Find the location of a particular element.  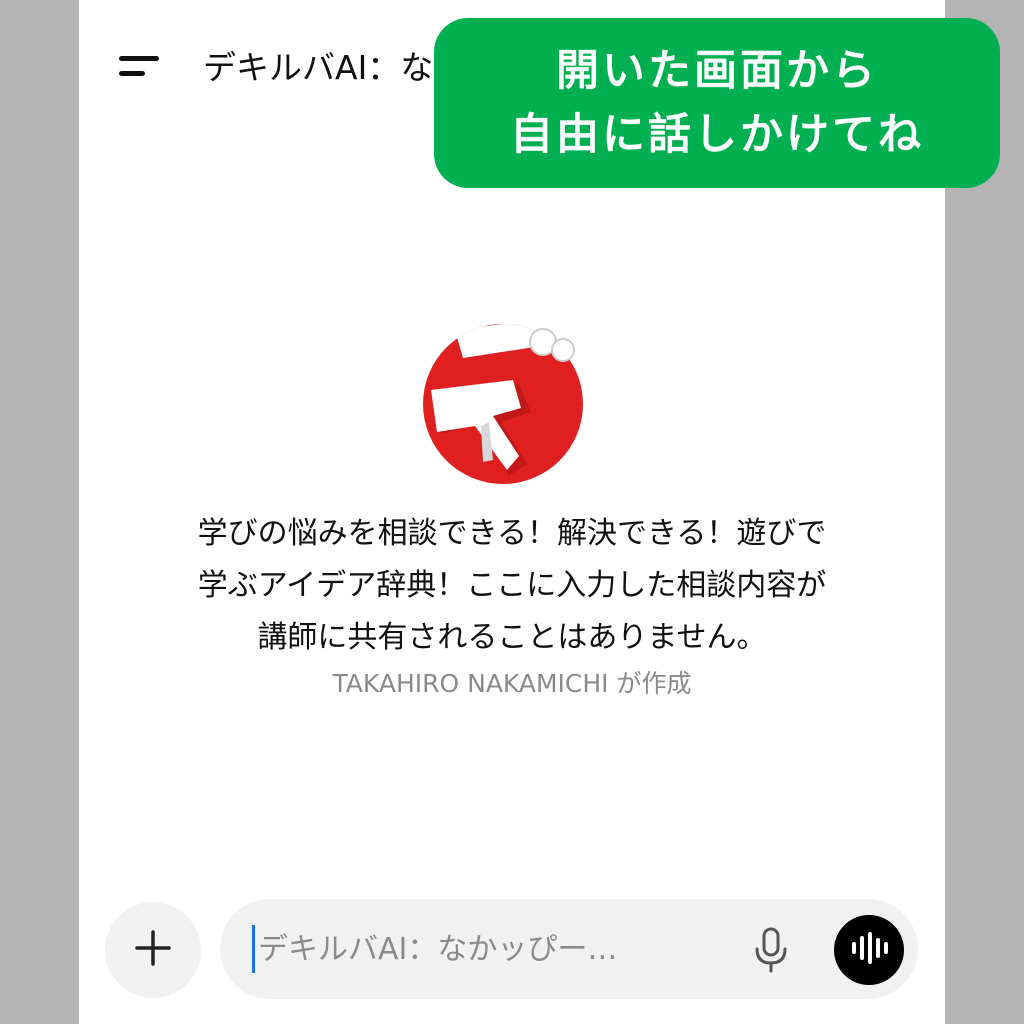

menu-bar-top is located at coordinates (139, 58).